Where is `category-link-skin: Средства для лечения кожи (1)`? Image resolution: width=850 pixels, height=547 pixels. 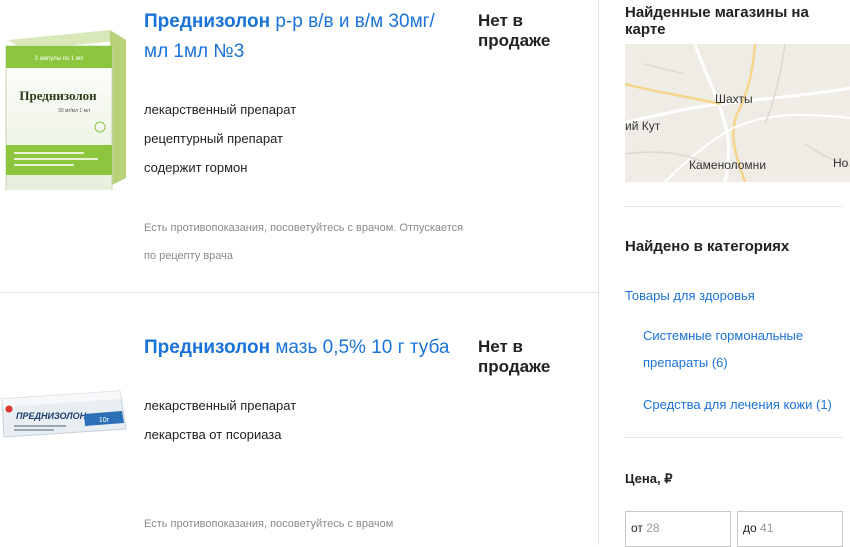
category-link-skin: Средства для лечения кожи (1) is located at coordinates (737, 404).